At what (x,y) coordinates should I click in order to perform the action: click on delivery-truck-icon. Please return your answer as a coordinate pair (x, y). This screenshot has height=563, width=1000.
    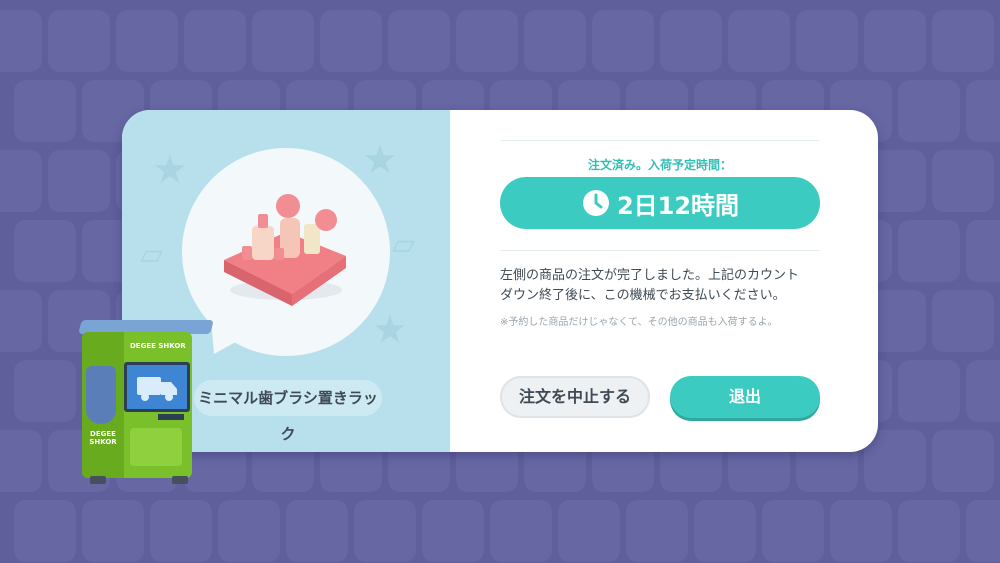
    Looking at the image, I should click on (157, 389).